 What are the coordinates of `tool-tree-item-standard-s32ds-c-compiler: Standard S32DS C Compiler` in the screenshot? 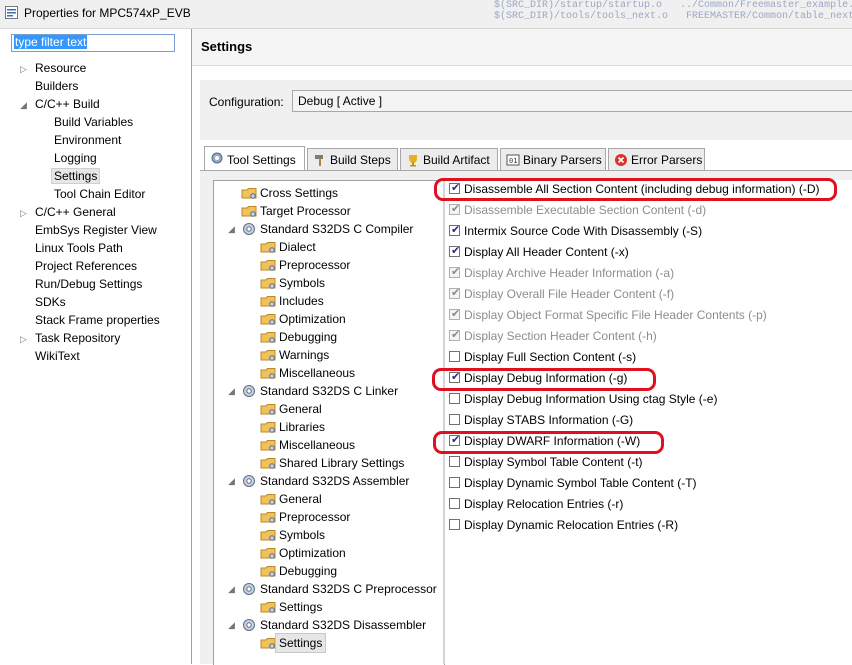 It's located at (336, 229).